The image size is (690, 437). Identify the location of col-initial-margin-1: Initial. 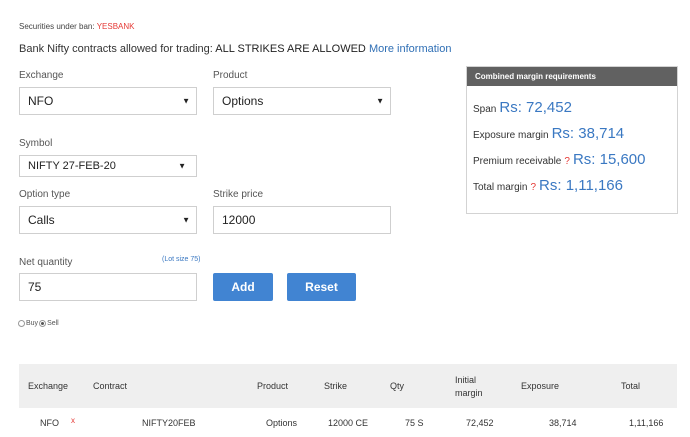
(466, 380).